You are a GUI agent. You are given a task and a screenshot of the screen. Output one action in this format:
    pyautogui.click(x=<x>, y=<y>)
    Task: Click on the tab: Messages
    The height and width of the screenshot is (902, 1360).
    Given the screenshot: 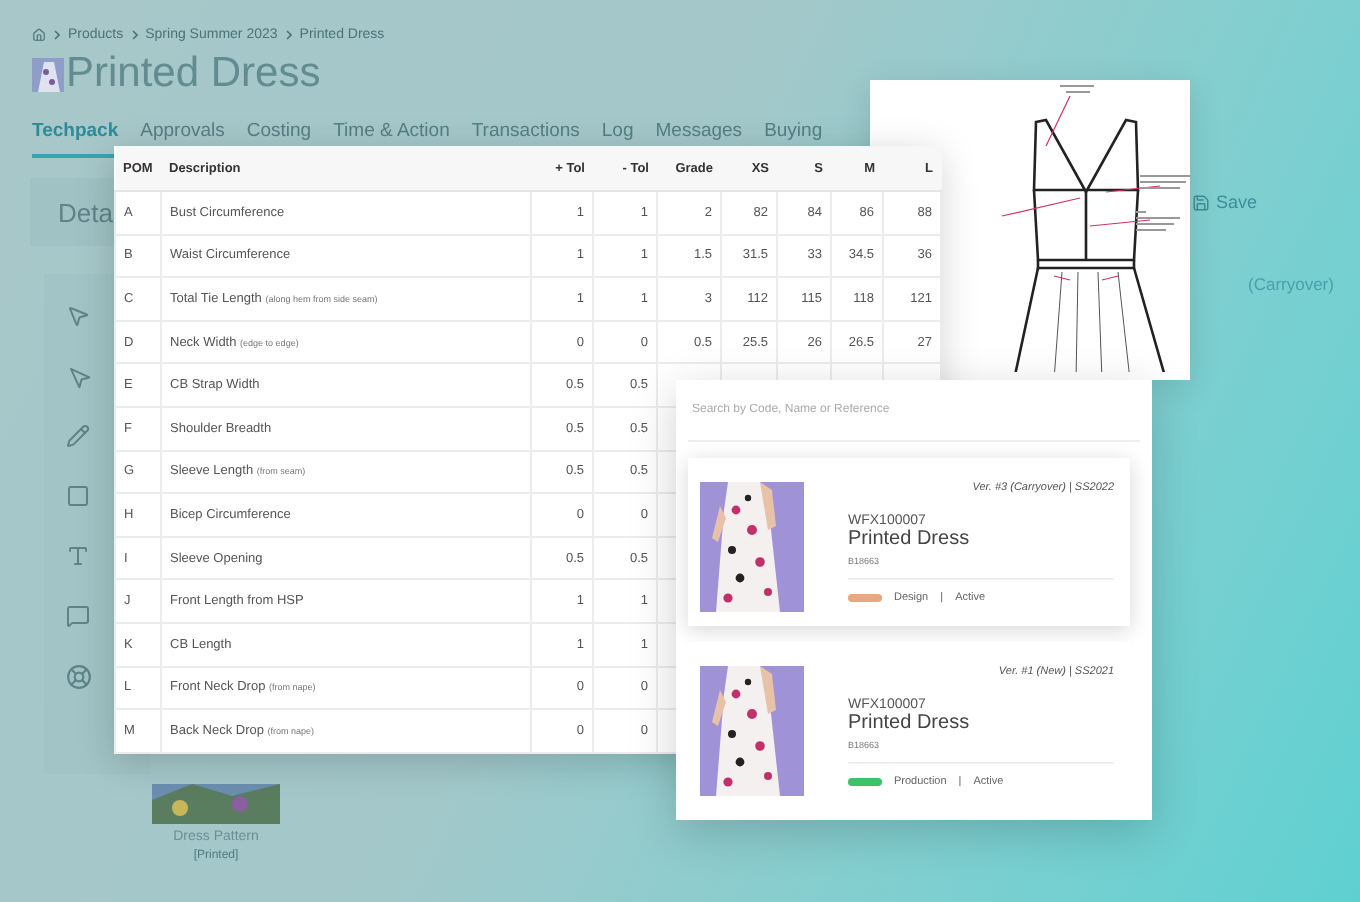 What is the action you would take?
    pyautogui.click(x=699, y=132)
    